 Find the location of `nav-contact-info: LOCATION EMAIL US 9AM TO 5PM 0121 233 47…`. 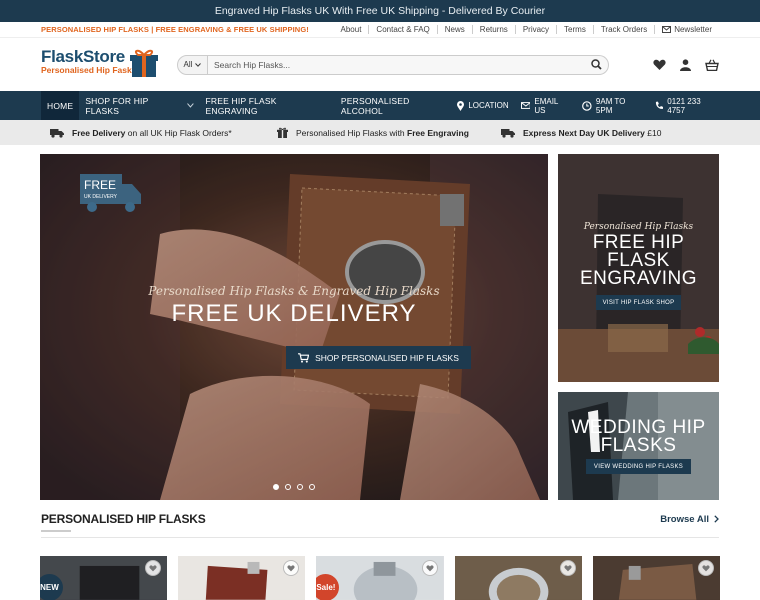

nav-contact-info: LOCATION EMAIL US 9AM TO 5PM 0121 233 47… is located at coordinates (588, 106).